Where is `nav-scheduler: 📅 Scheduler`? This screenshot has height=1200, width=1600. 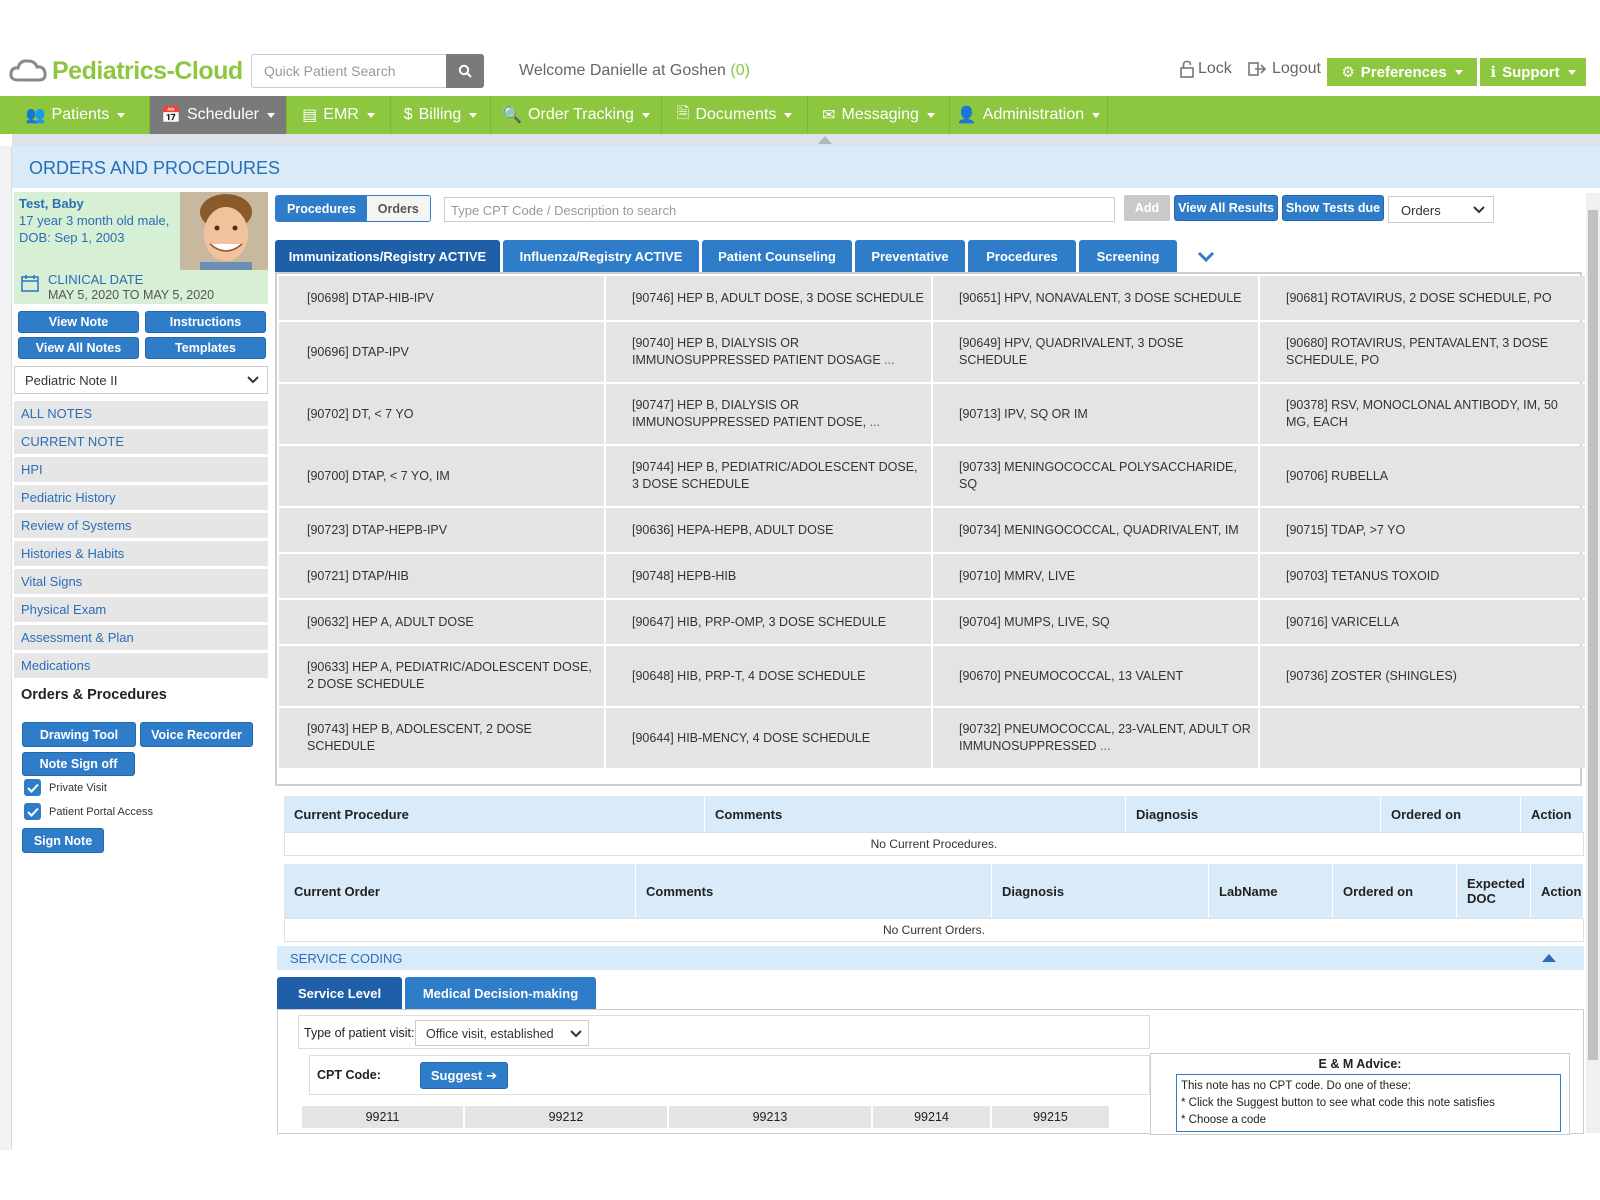 nav-scheduler: 📅 Scheduler is located at coordinates (218, 115).